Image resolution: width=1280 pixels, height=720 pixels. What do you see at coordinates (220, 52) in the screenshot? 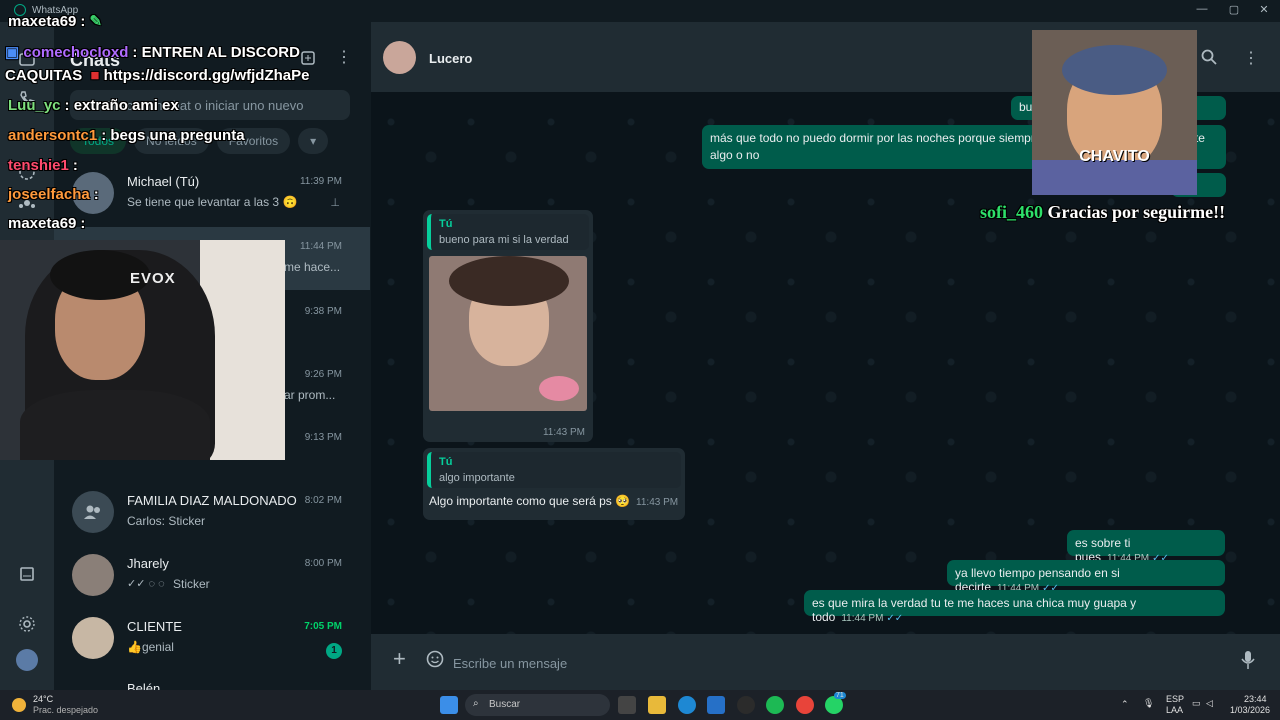
I see `chat-message: ENTREN AL DISCORD` at bounding box center [220, 52].